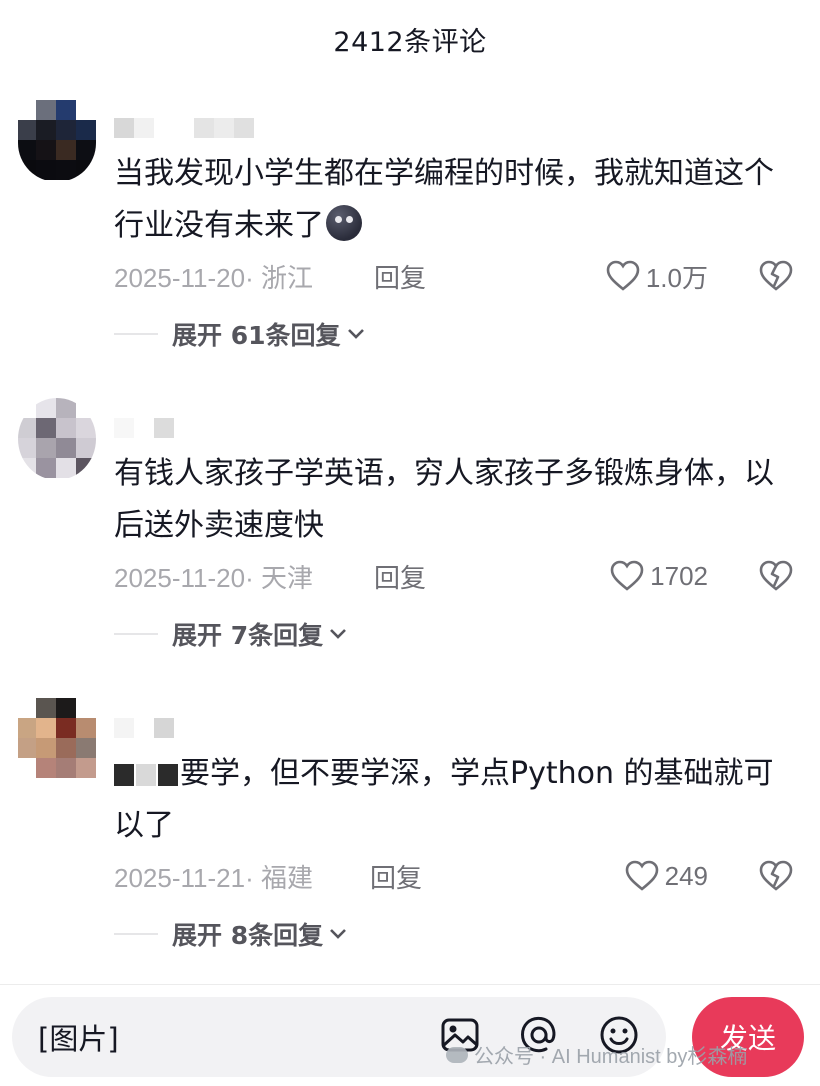 Image resolution: width=820 pixels, height=1086 pixels. I want to click on wechat-logo-icon, so click(457, 1054).